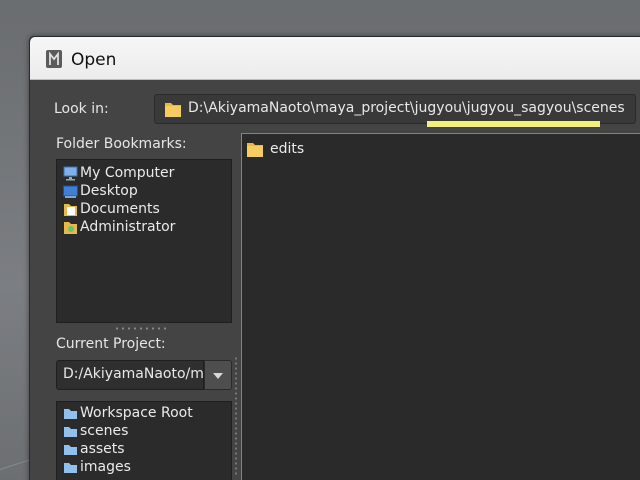 The image size is (640, 480). I want to click on bookmark-label: Administrator, so click(128, 227).